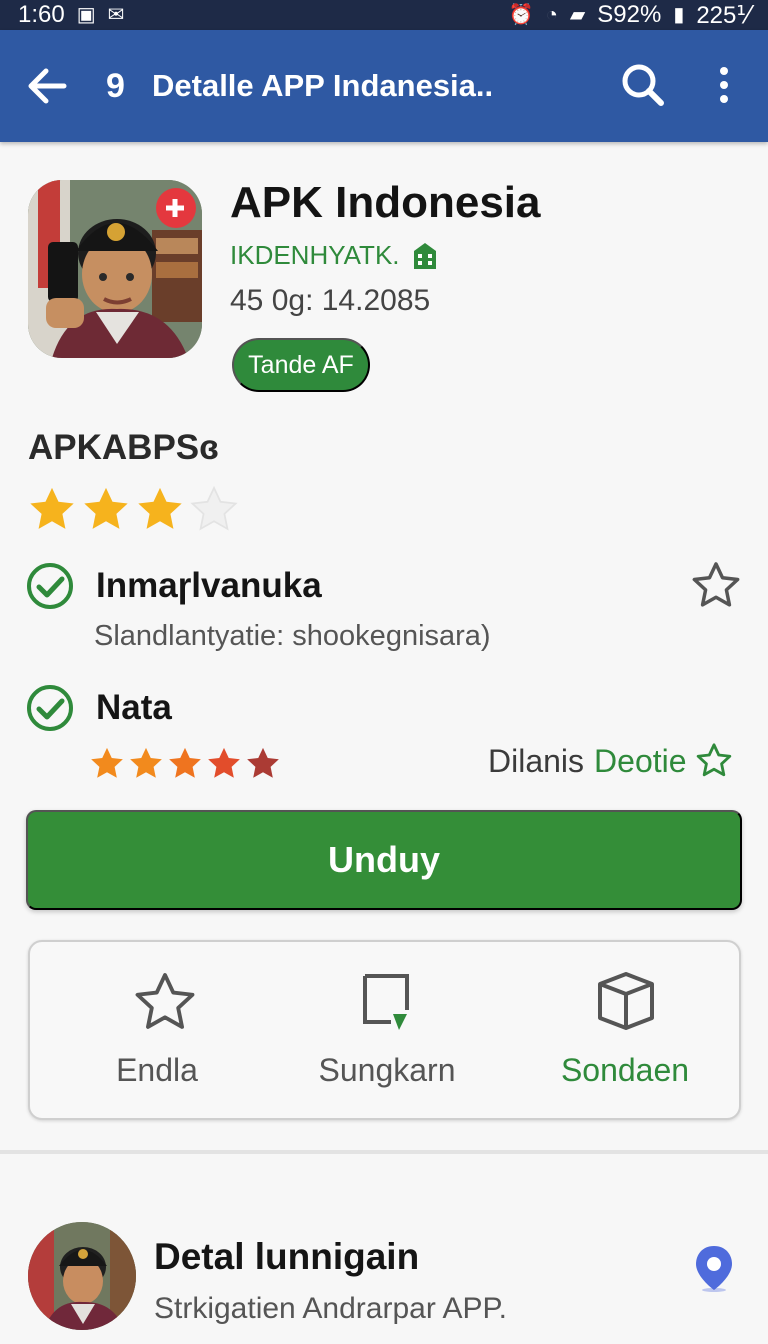 The width and height of the screenshot is (768, 1344). What do you see at coordinates (214, 508) in the screenshot?
I see `star-empty-icon` at bounding box center [214, 508].